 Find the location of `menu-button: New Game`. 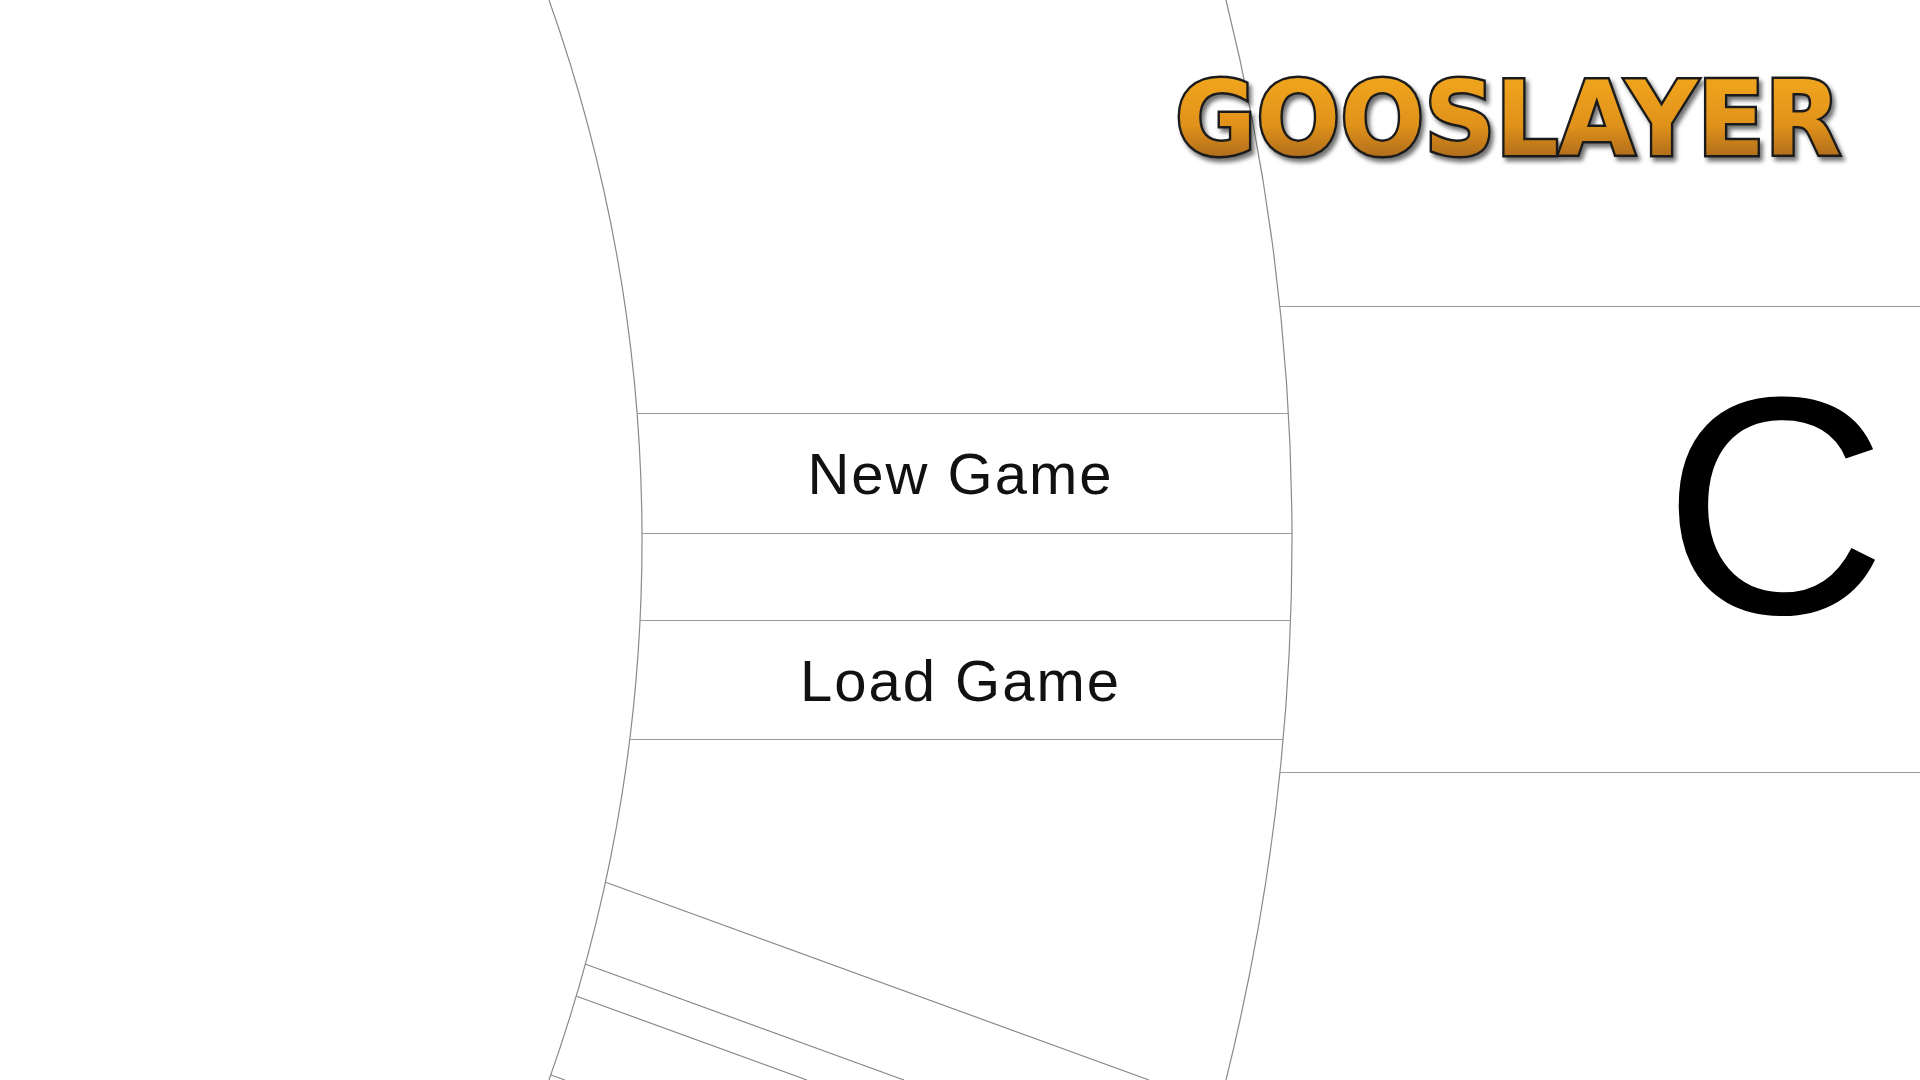

menu-button: New Game is located at coordinates (960, 473).